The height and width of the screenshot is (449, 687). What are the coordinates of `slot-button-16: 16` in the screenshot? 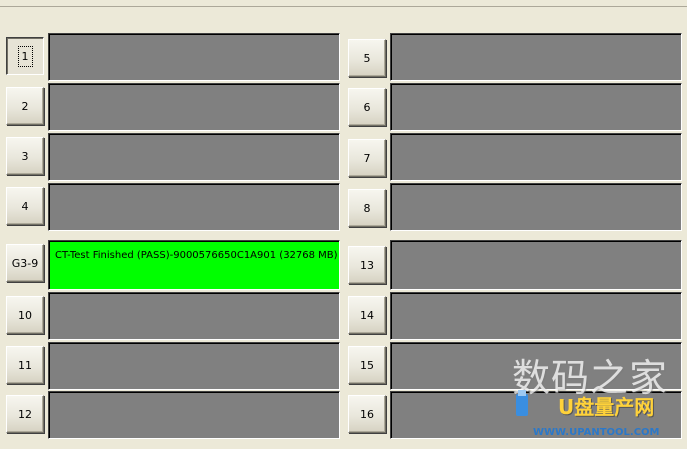 It's located at (367, 414).